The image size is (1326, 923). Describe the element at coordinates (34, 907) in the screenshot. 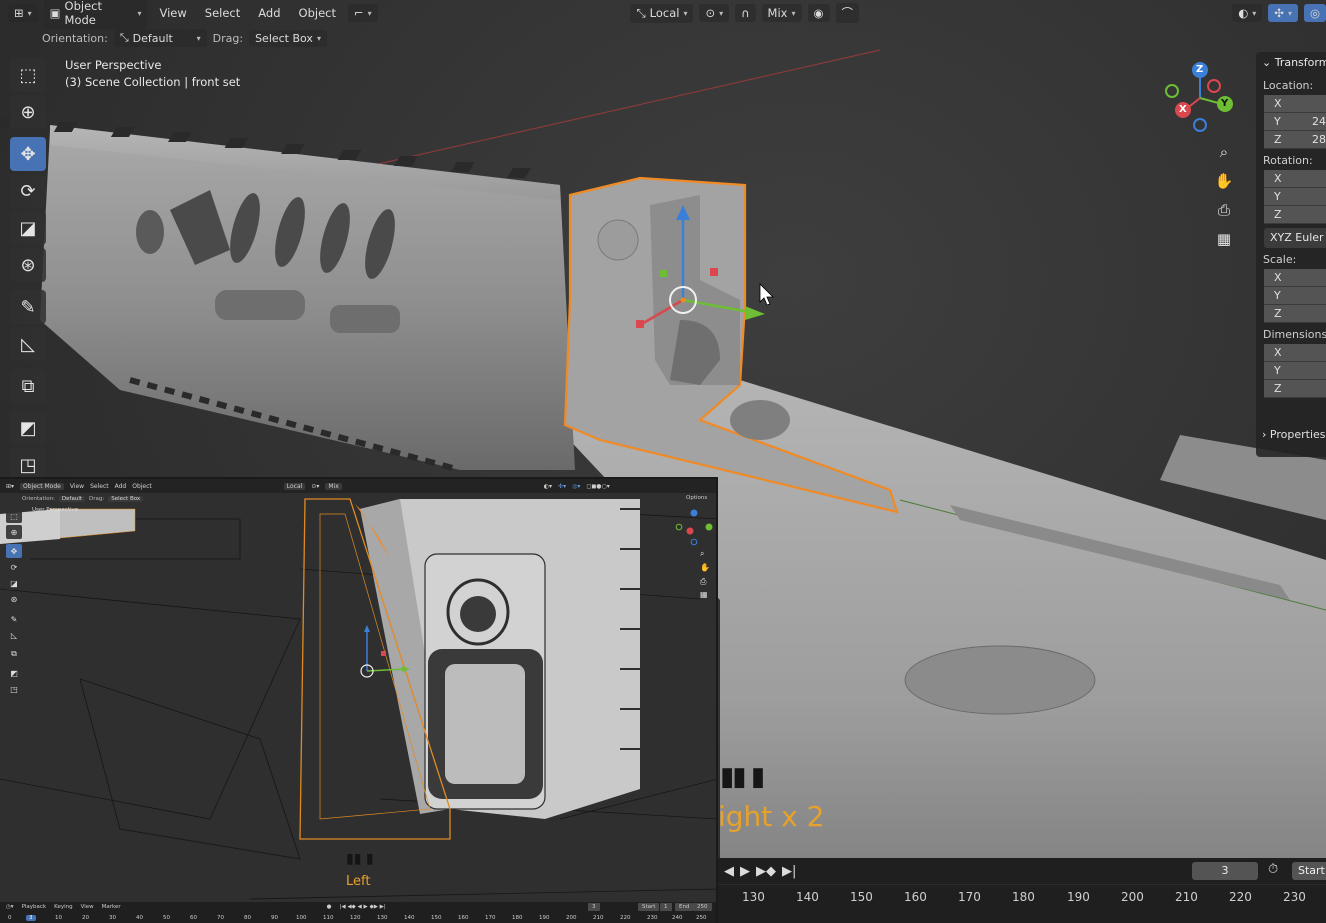

I see `inset-playback-menu: Playback` at that location.